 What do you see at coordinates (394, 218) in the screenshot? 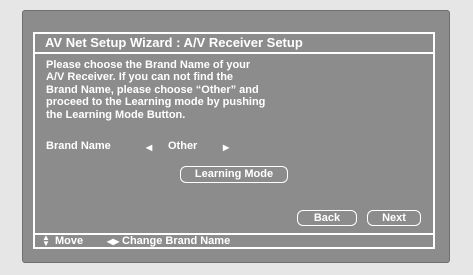
I see `next-button: Next` at bounding box center [394, 218].